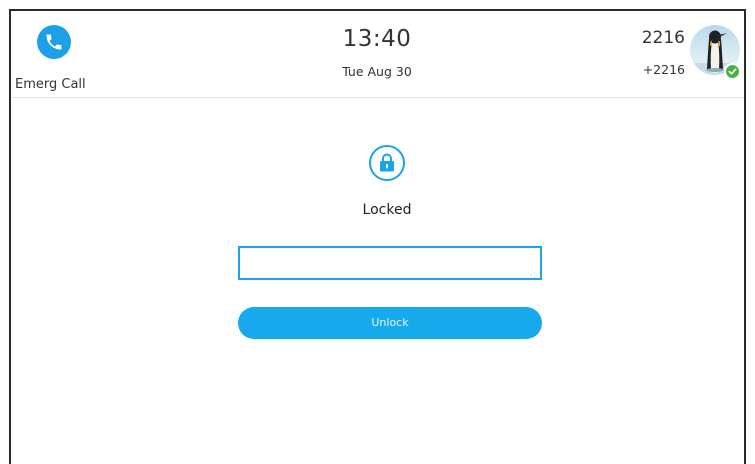 The image size is (755, 464). I want to click on clock-date: Tue Aug 30, so click(377, 71).